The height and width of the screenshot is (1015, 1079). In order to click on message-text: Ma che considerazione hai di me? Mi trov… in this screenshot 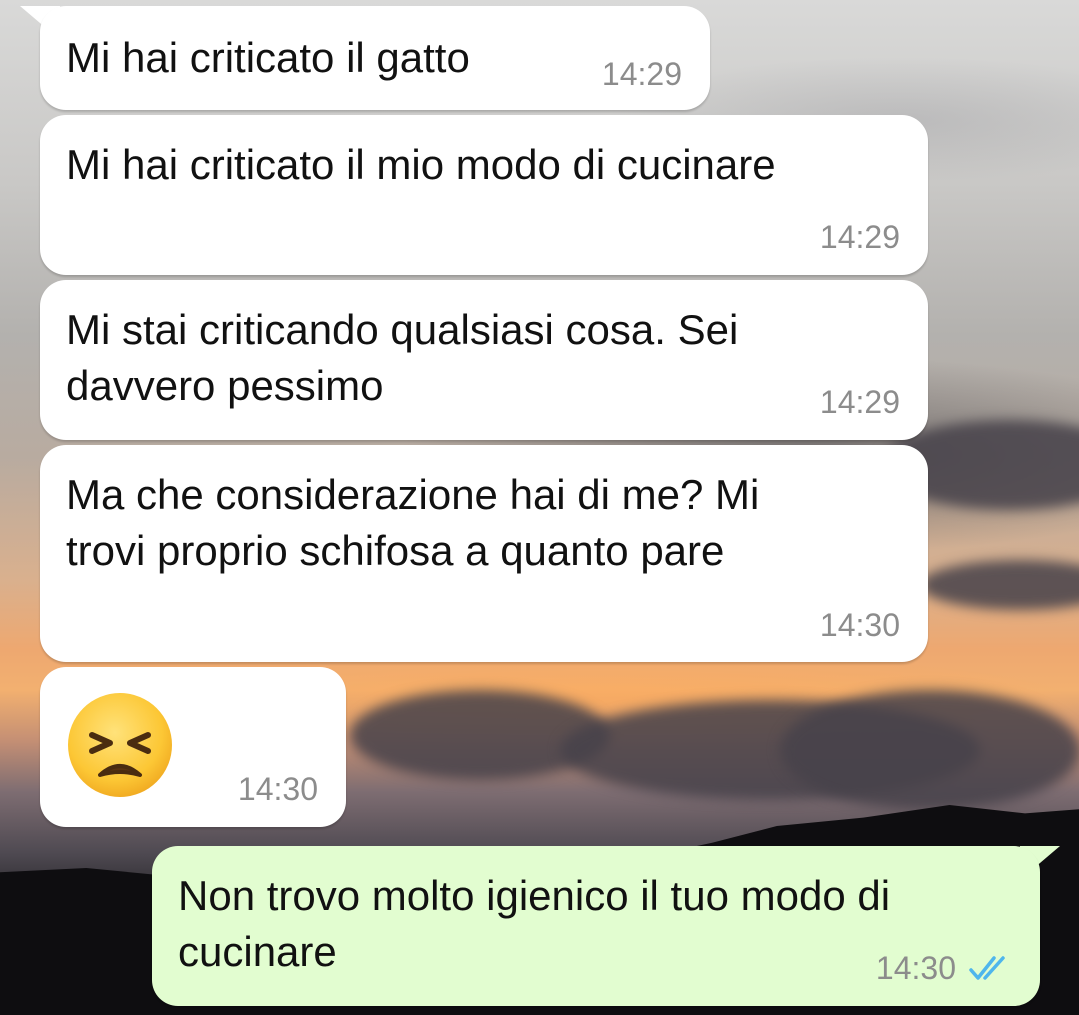, I will do `click(413, 522)`.